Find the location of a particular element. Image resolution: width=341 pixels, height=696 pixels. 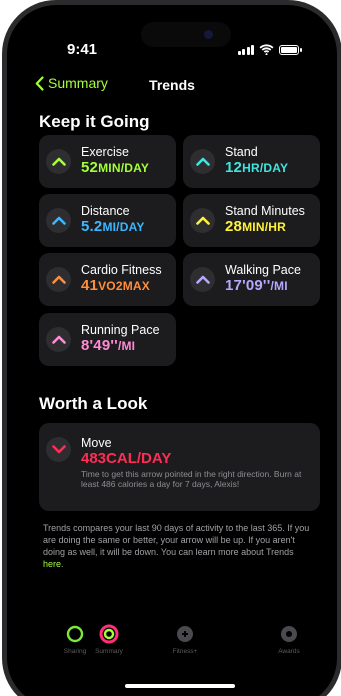

trend-label: Move is located at coordinates (96, 443).